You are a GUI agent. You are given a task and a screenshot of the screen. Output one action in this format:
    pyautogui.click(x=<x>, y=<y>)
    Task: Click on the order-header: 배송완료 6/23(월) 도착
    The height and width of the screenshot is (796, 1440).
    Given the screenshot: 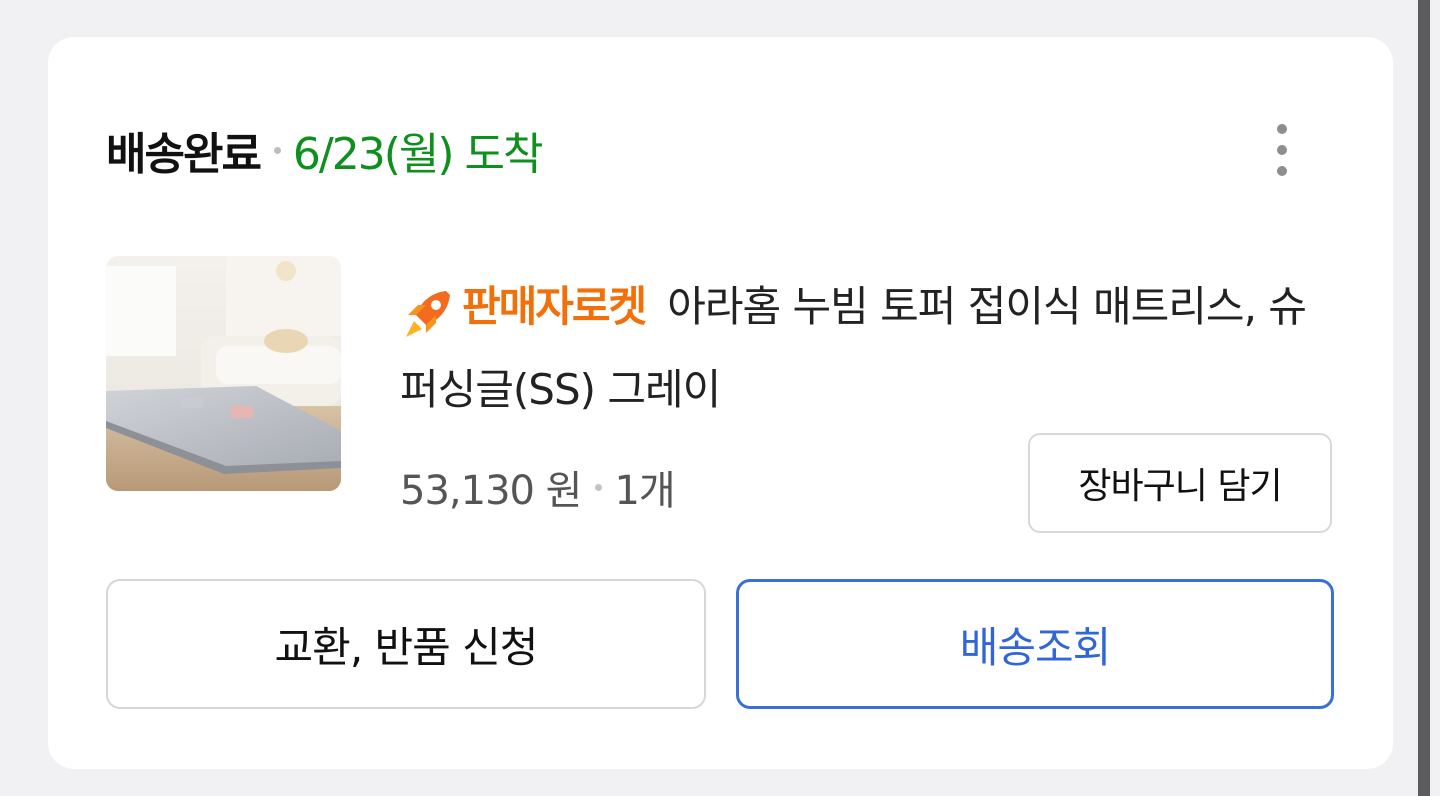 What is the action you would take?
    pyautogui.click(x=325, y=150)
    